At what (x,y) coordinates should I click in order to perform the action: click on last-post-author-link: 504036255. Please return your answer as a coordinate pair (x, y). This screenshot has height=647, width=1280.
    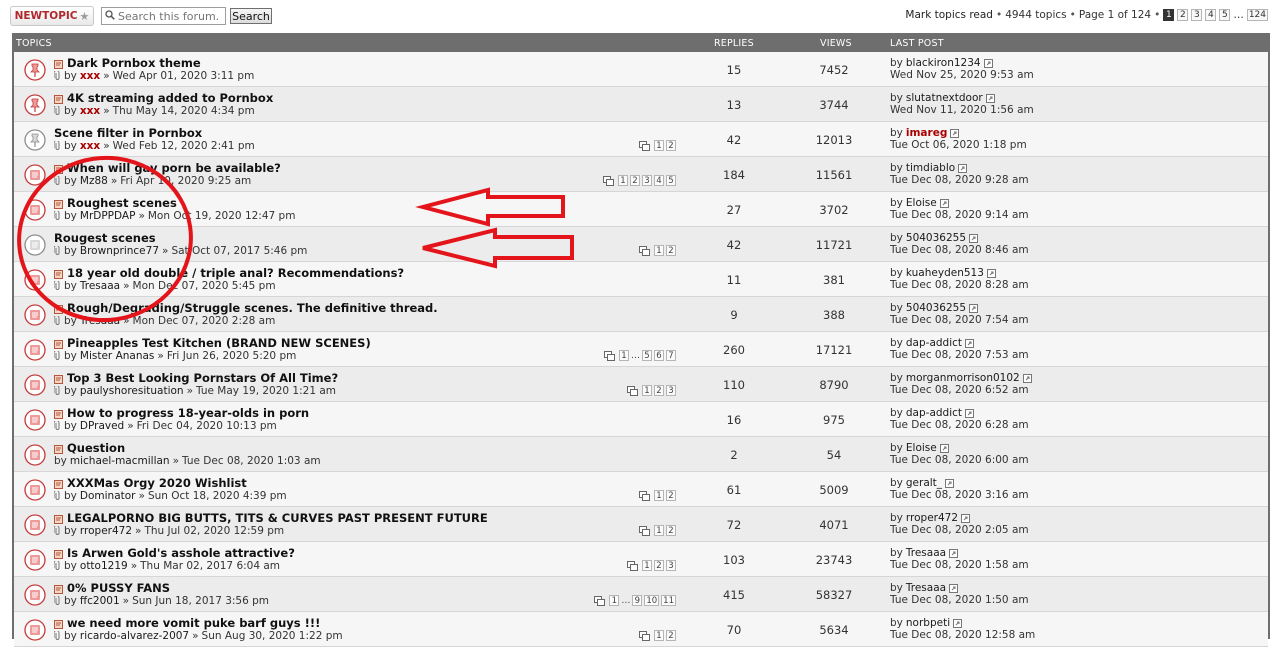
    Looking at the image, I should click on (936, 308).